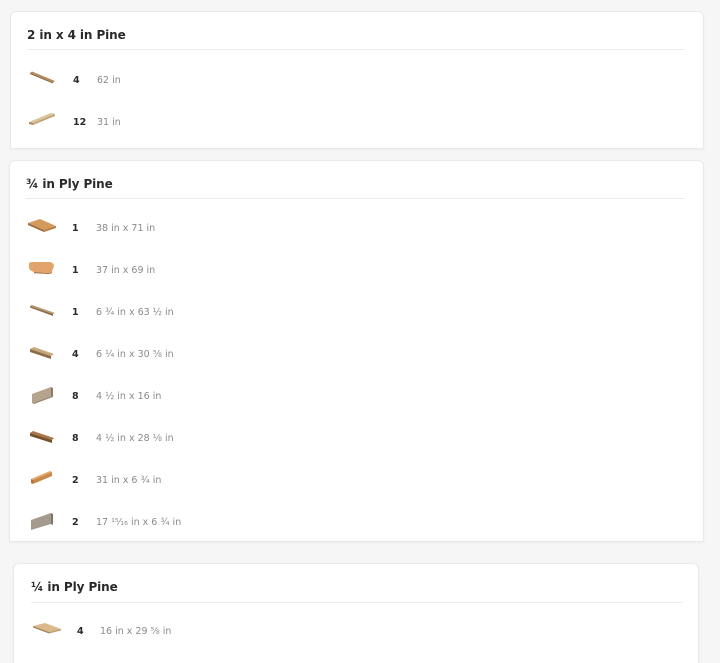 The image size is (720, 663). Describe the element at coordinates (356, 239) in the screenshot. I see `part-row: 1 38 in x 71 in` at that location.